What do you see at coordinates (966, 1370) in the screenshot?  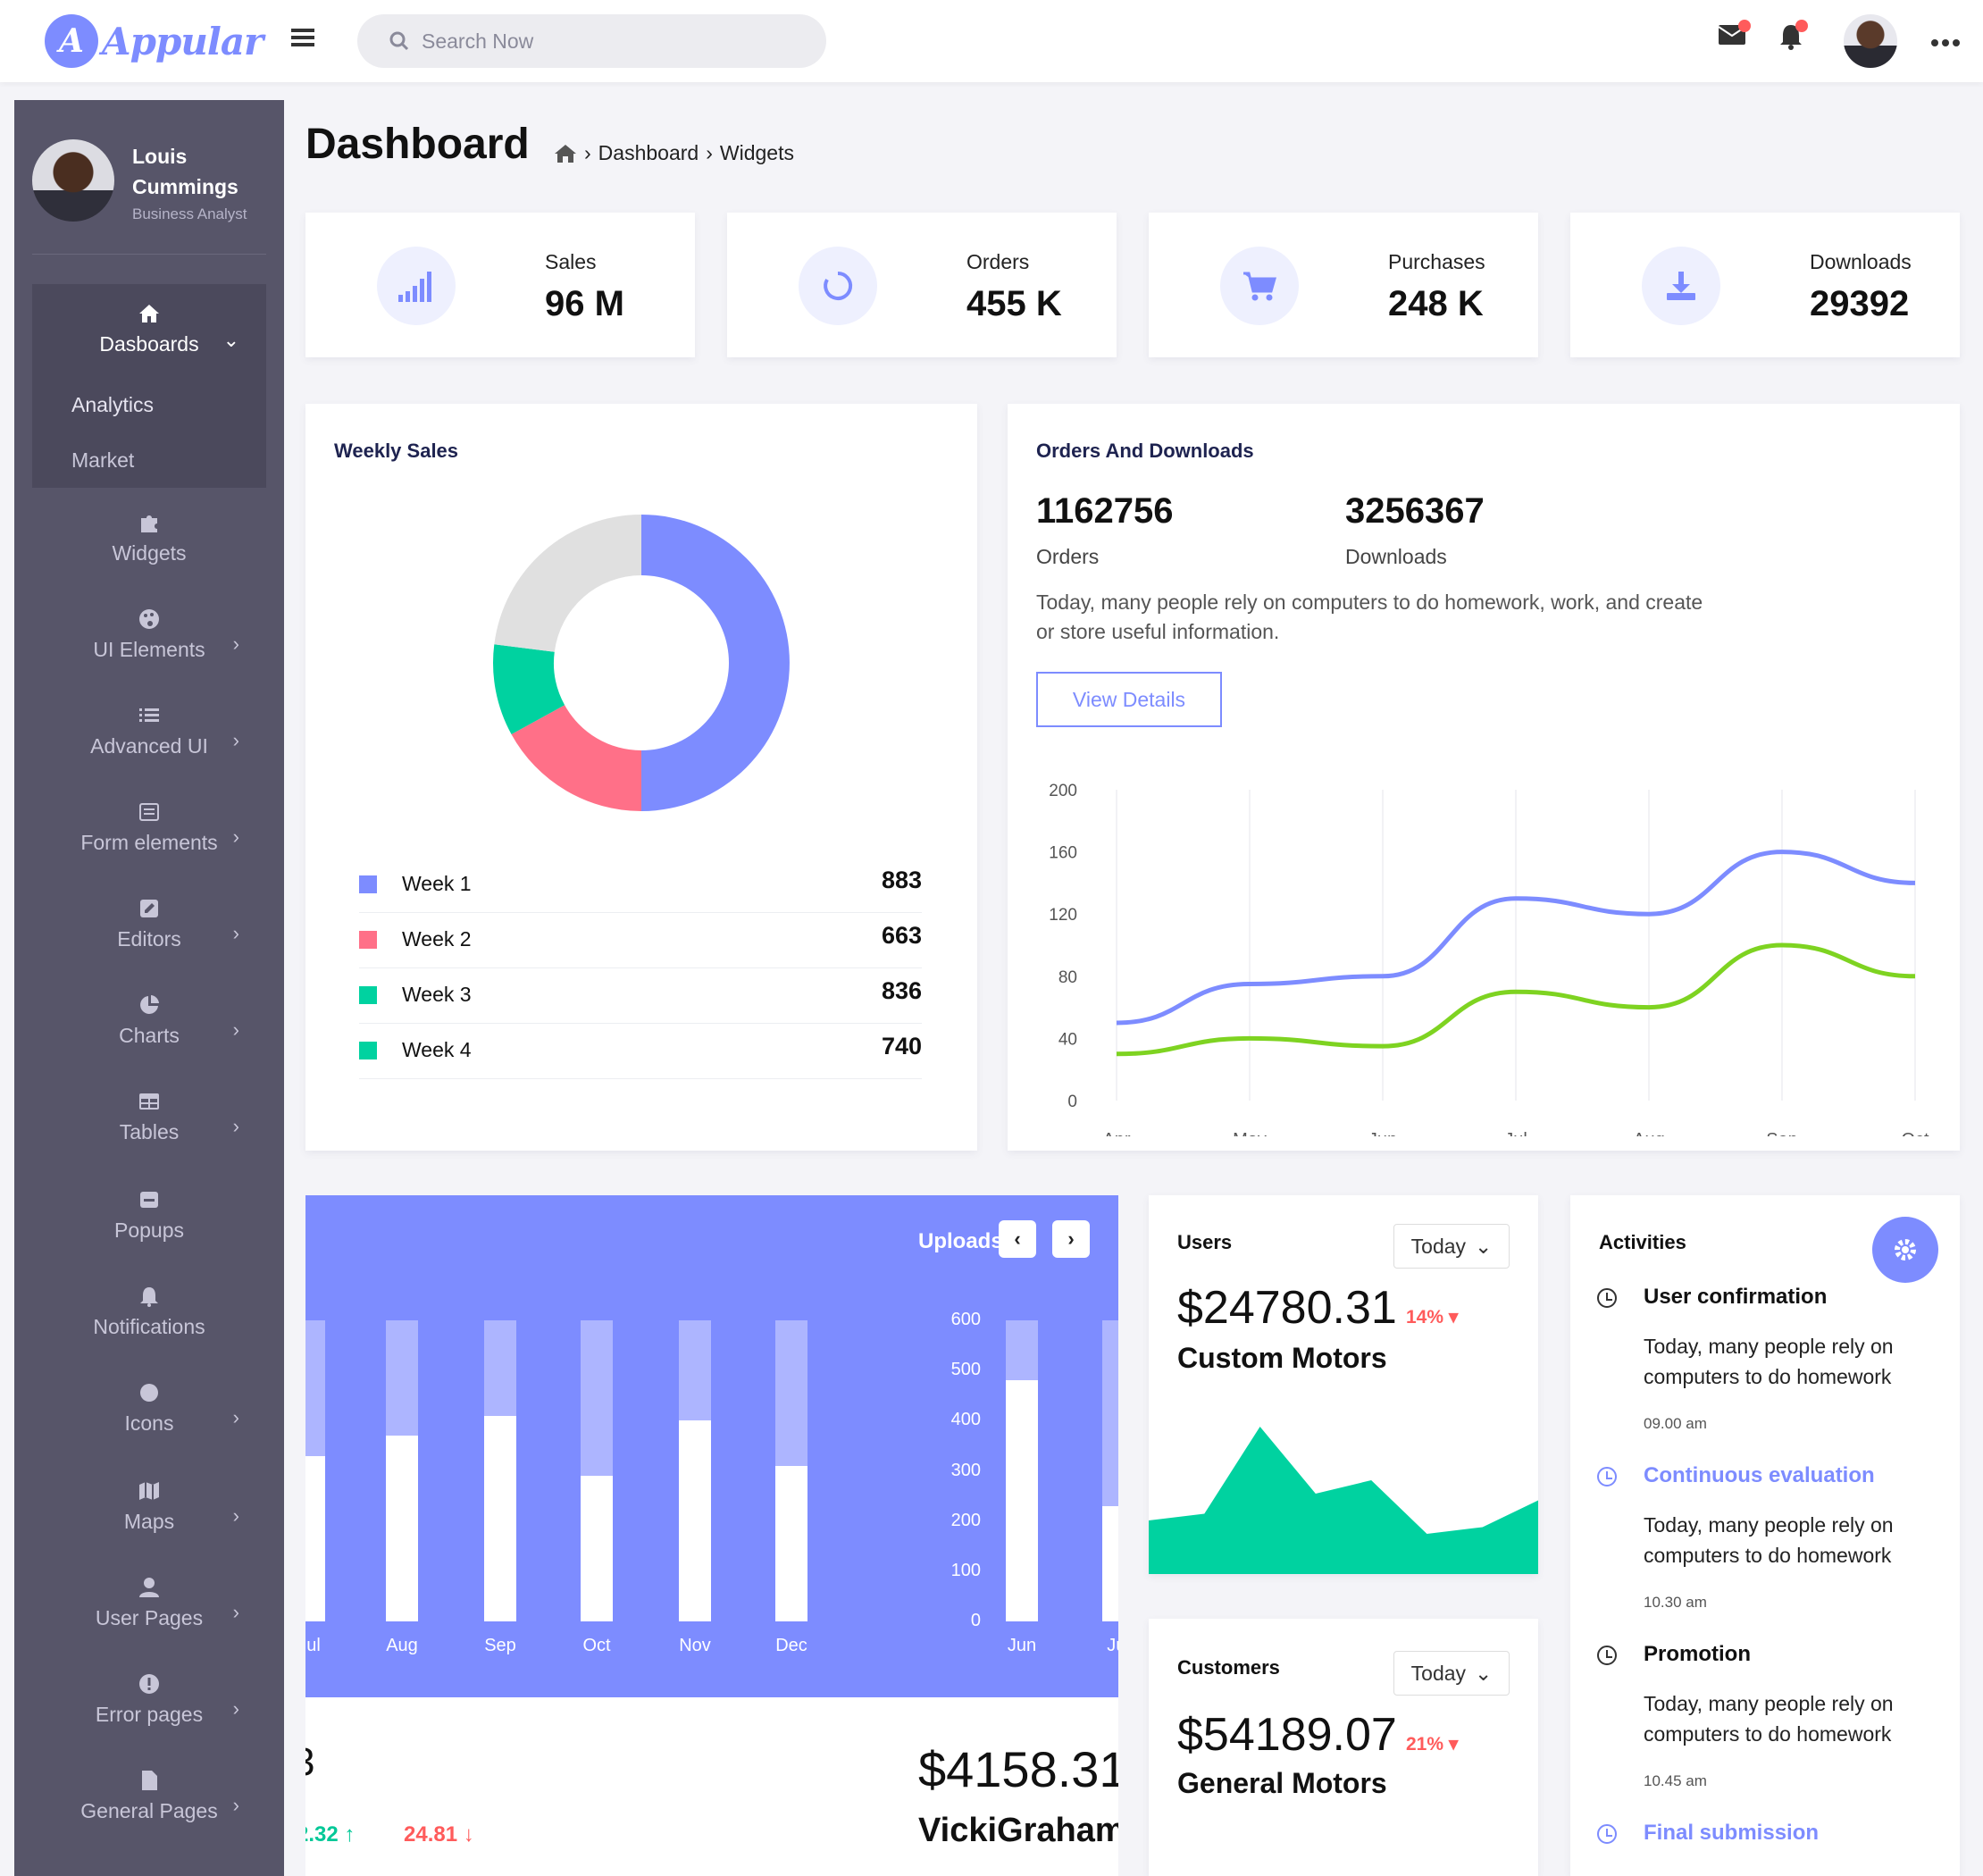 I see `y-tick-label: 500` at bounding box center [966, 1370].